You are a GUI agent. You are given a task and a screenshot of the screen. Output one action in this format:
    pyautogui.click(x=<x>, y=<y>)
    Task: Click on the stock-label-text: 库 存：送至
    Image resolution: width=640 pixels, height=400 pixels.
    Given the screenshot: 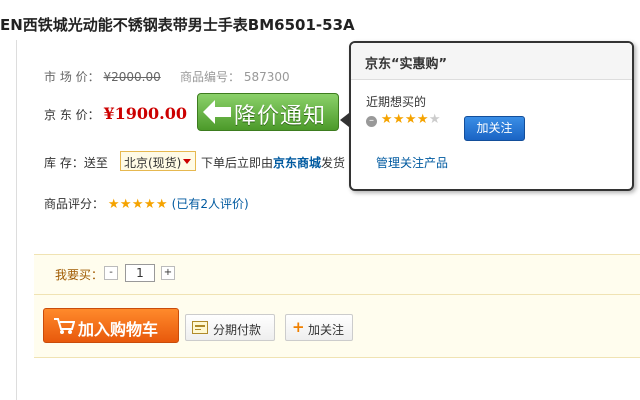 What is the action you would take?
    pyautogui.click(x=76, y=163)
    